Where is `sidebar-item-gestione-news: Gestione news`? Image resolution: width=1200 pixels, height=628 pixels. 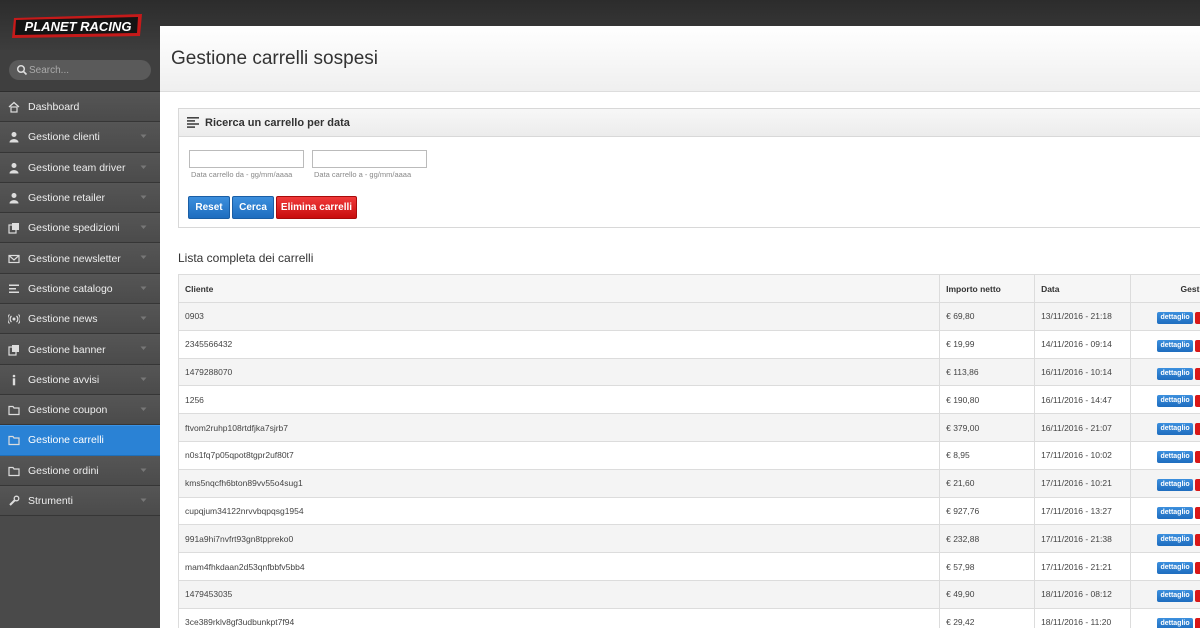
sidebar-item-gestione-news: Gestione news is located at coordinates (80, 319).